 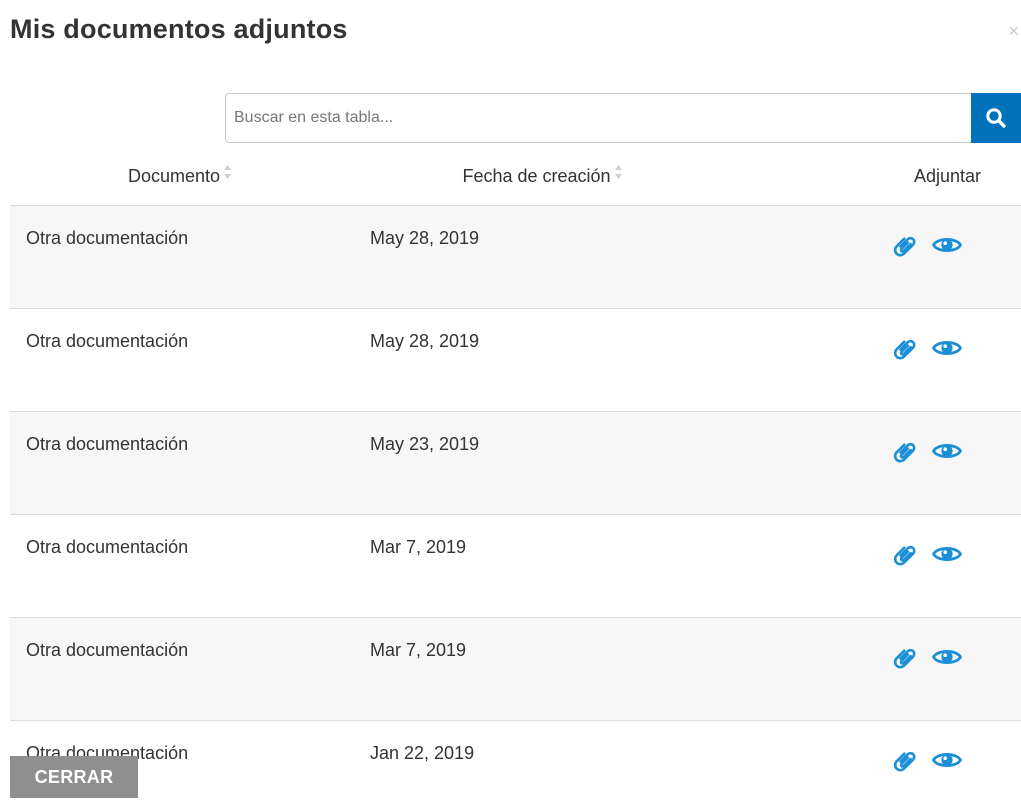 What do you see at coordinates (515, 763) in the screenshot?
I see `table-row: Otra documentación Jan 22, 2019` at bounding box center [515, 763].